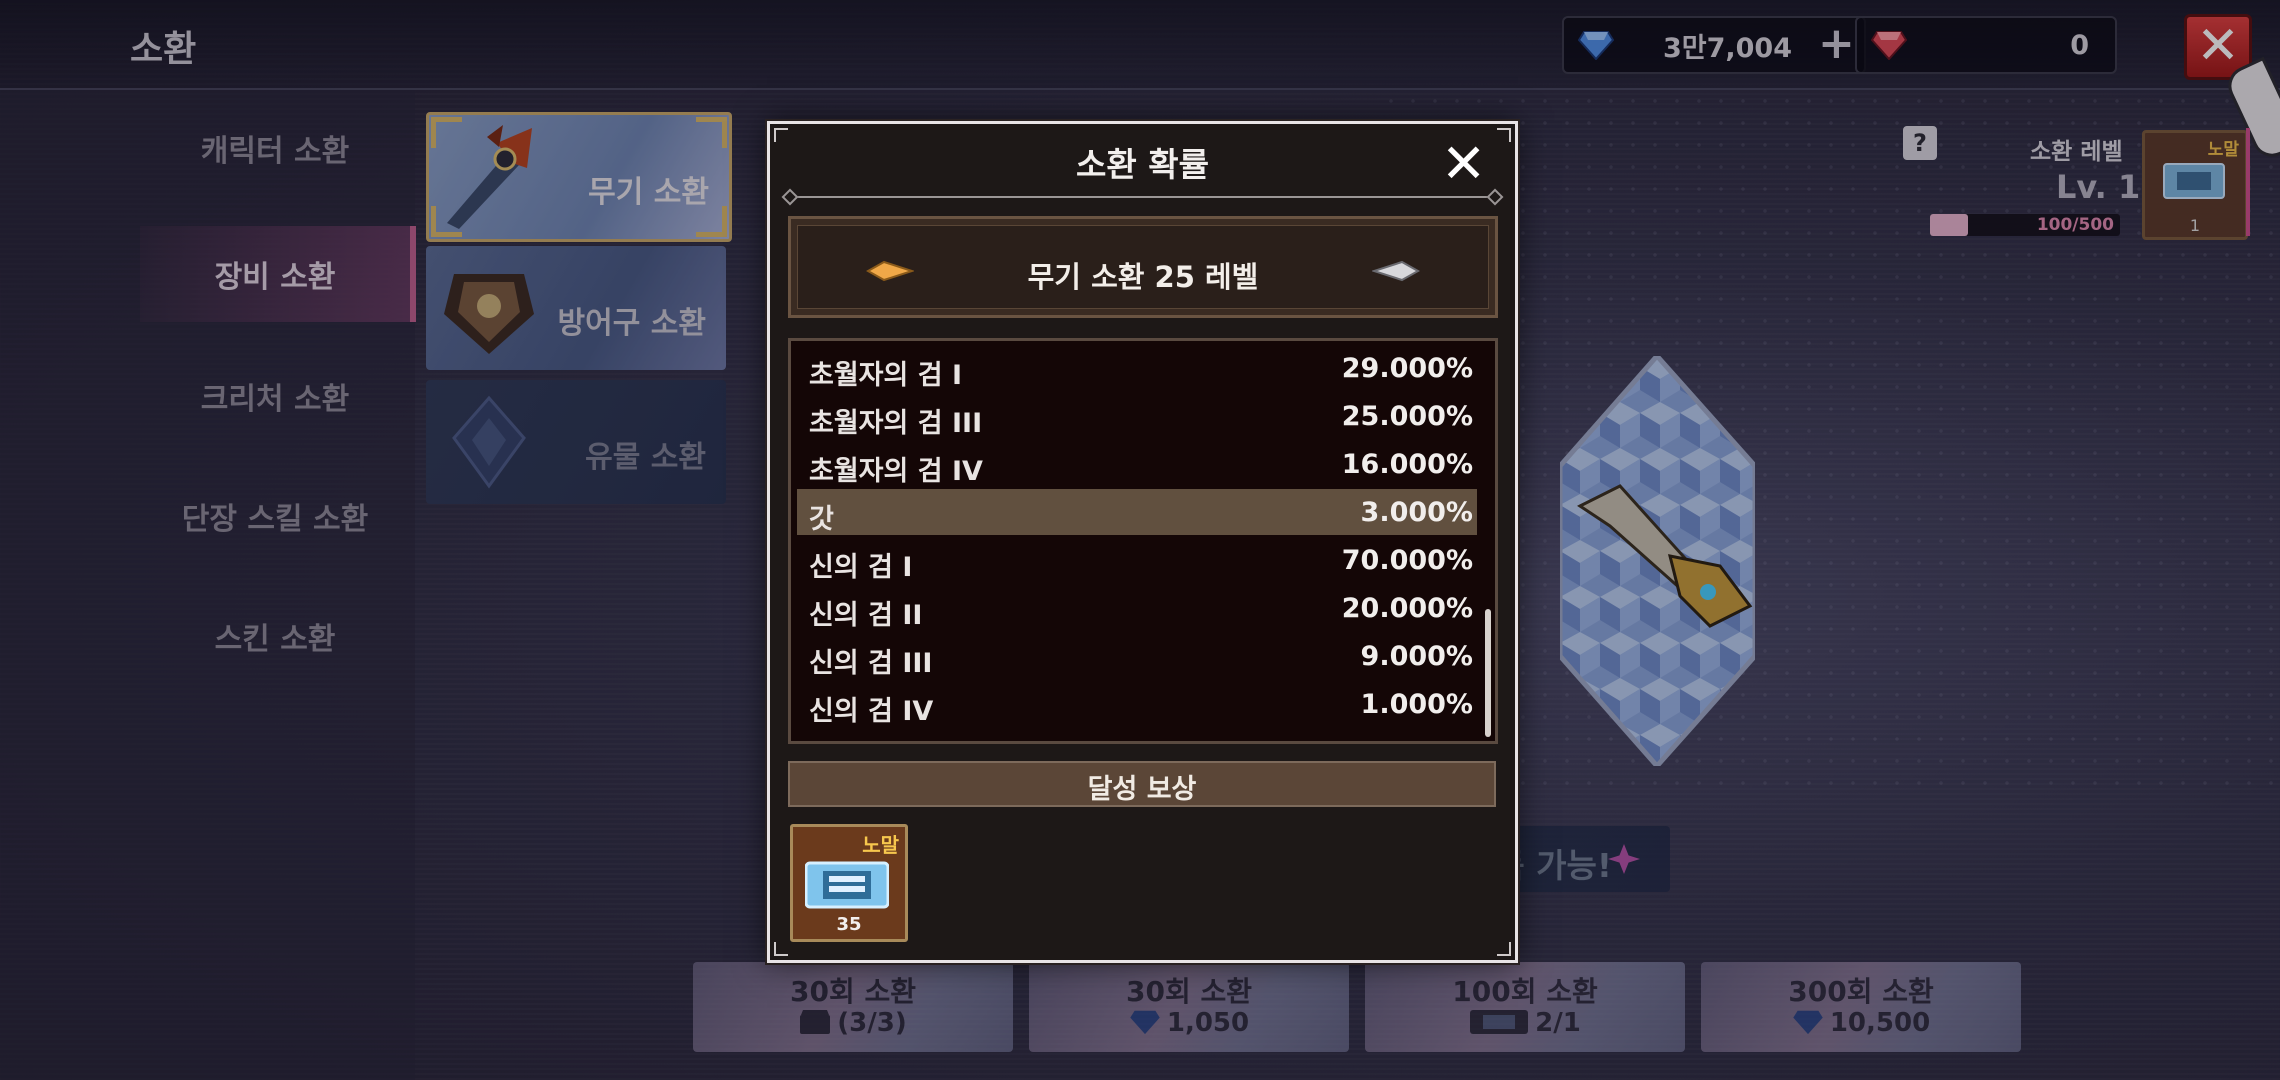  Describe the element at coordinates (1142, 197) in the screenshot. I see `title-divider` at that location.